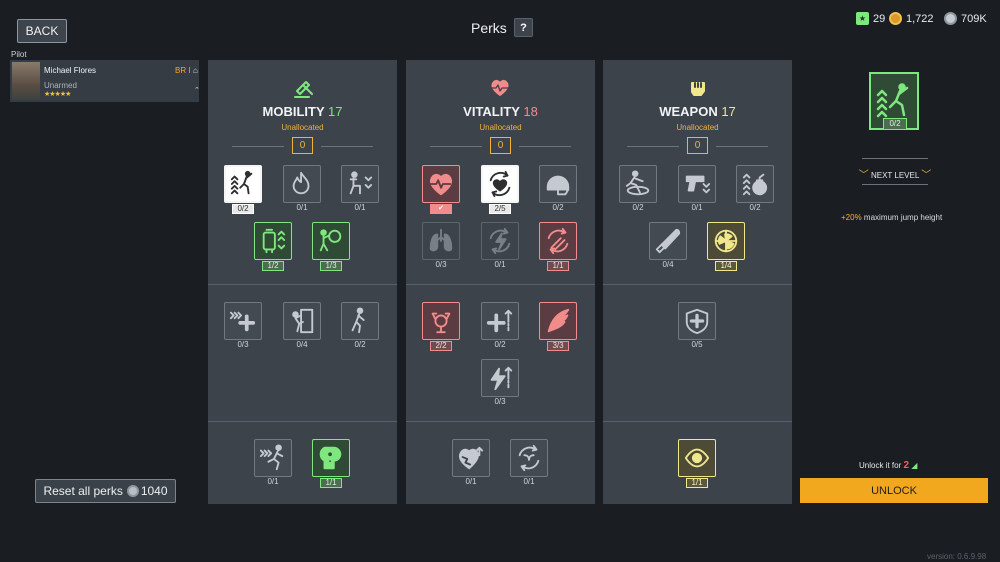 This screenshot has height=562, width=1000. What do you see at coordinates (241, 182) in the screenshot?
I see `jump-boost-icon` at bounding box center [241, 182].